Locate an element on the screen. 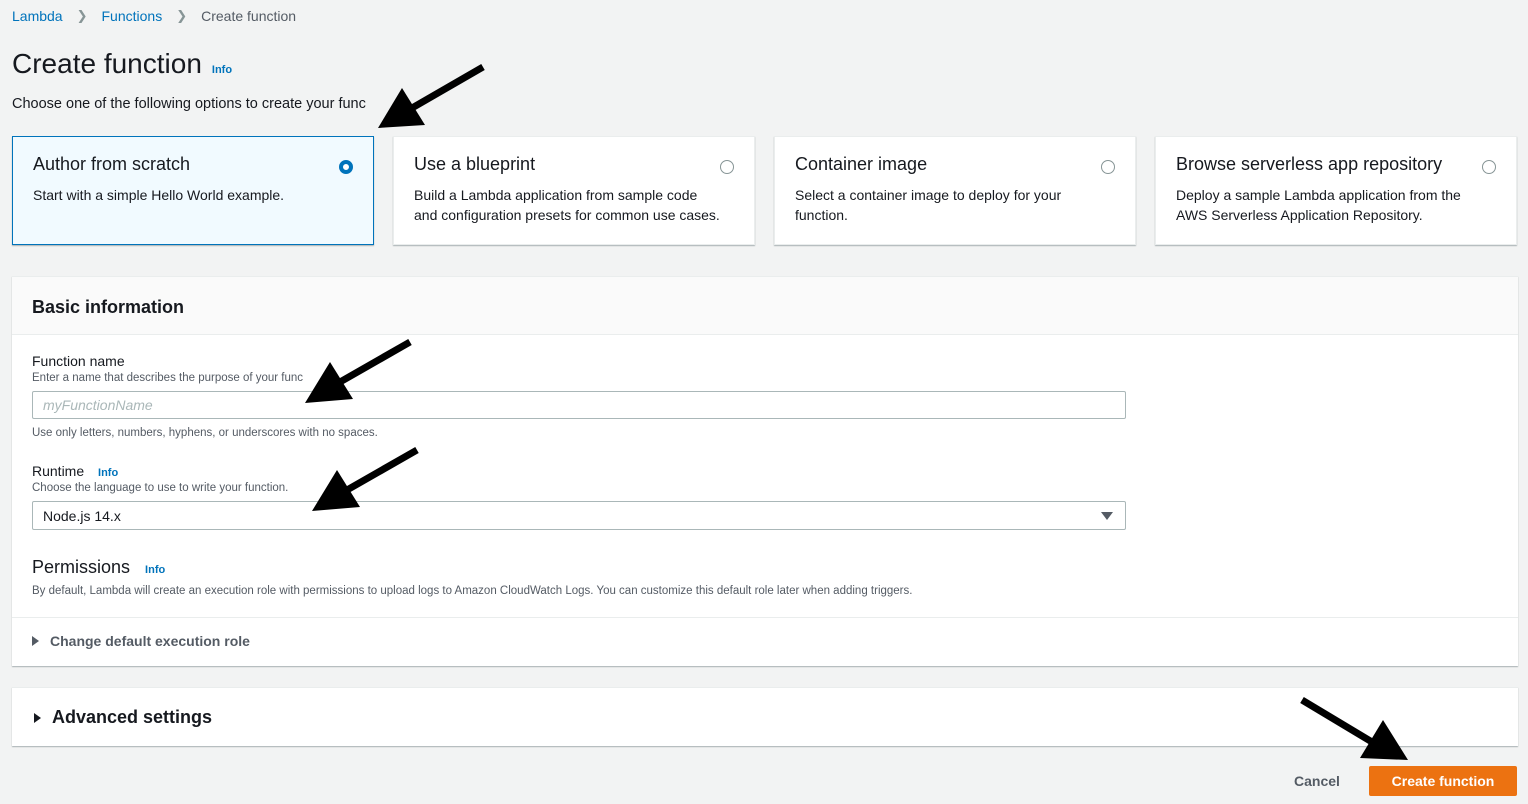 The image size is (1528, 804). change-execution-role-expander: Change default execution role is located at coordinates (141, 641).